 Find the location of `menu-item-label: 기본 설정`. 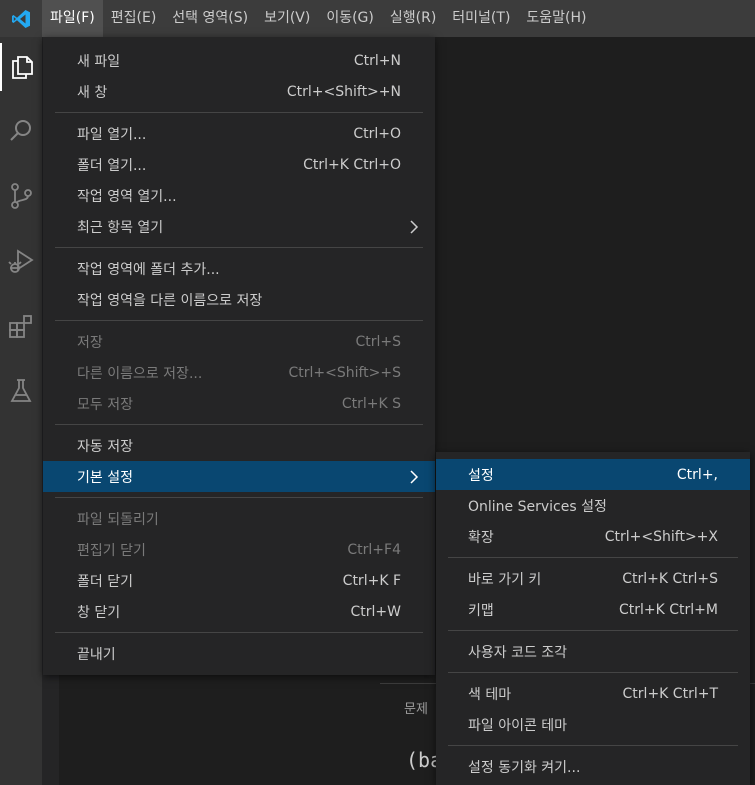

menu-item-label: 기본 설정 is located at coordinates (105, 477).